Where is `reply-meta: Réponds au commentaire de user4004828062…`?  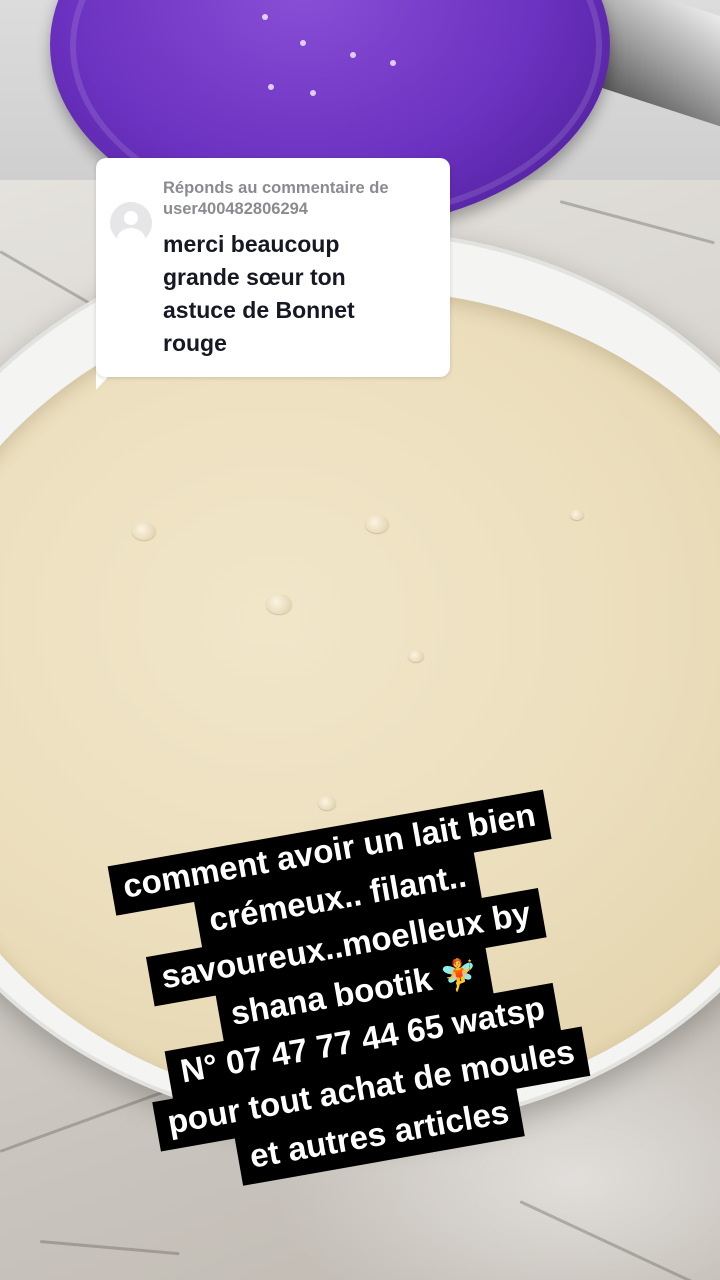 reply-meta: Réponds au commentaire de user4004828062… is located at coordinates (276, 198).